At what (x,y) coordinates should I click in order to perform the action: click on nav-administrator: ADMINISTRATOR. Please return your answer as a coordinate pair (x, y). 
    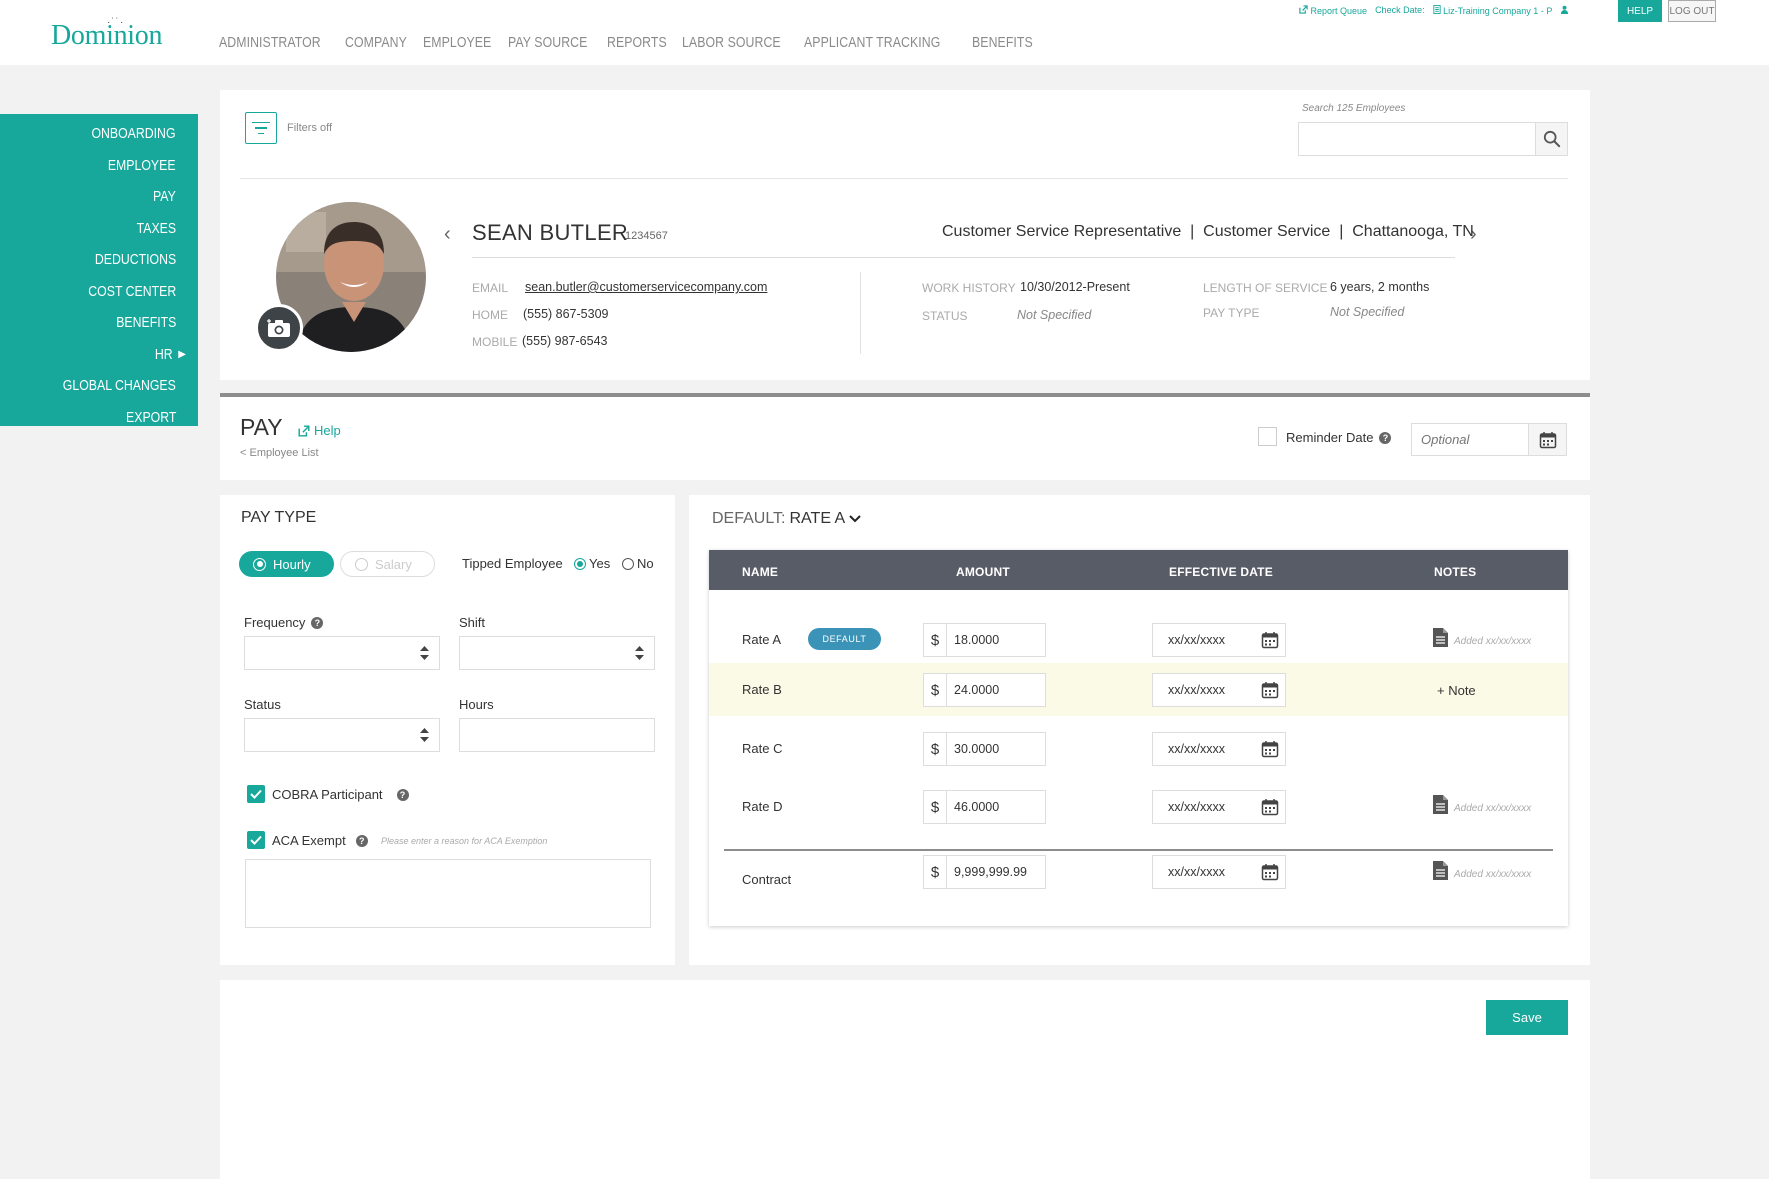
    Looking at the image, I should click on (270, 42).